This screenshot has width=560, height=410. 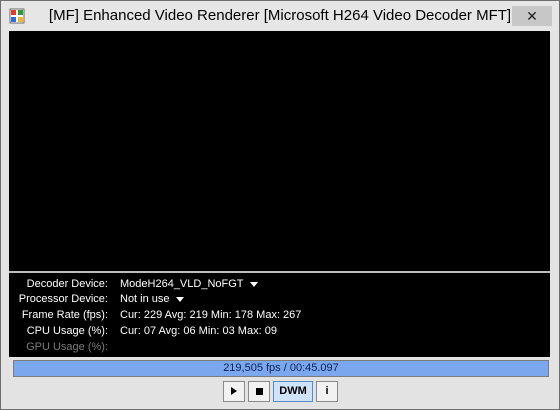 What do you see at coordinates (279, 348) in the screenshot?
I see `gpu-usage-row: GPU Usage (%):` at bounding box center [279, 348].